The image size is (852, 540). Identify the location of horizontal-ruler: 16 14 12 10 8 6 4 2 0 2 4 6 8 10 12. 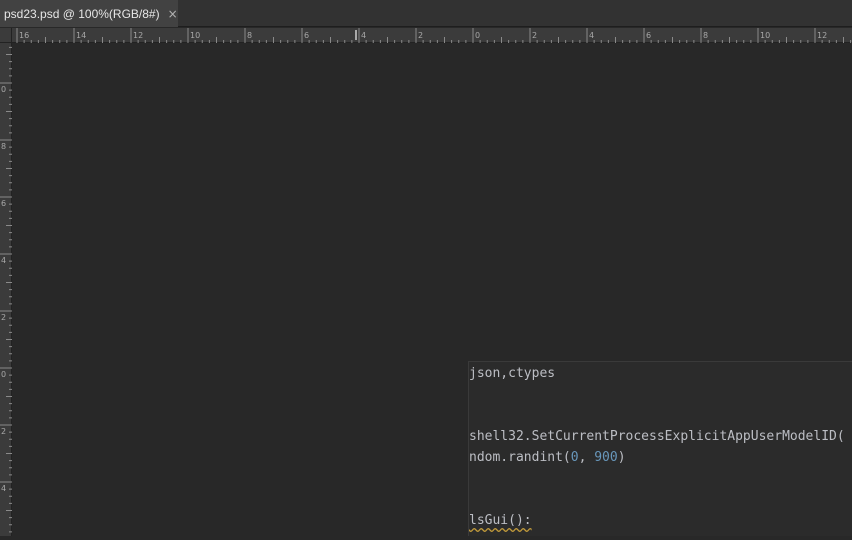
(432, 35).